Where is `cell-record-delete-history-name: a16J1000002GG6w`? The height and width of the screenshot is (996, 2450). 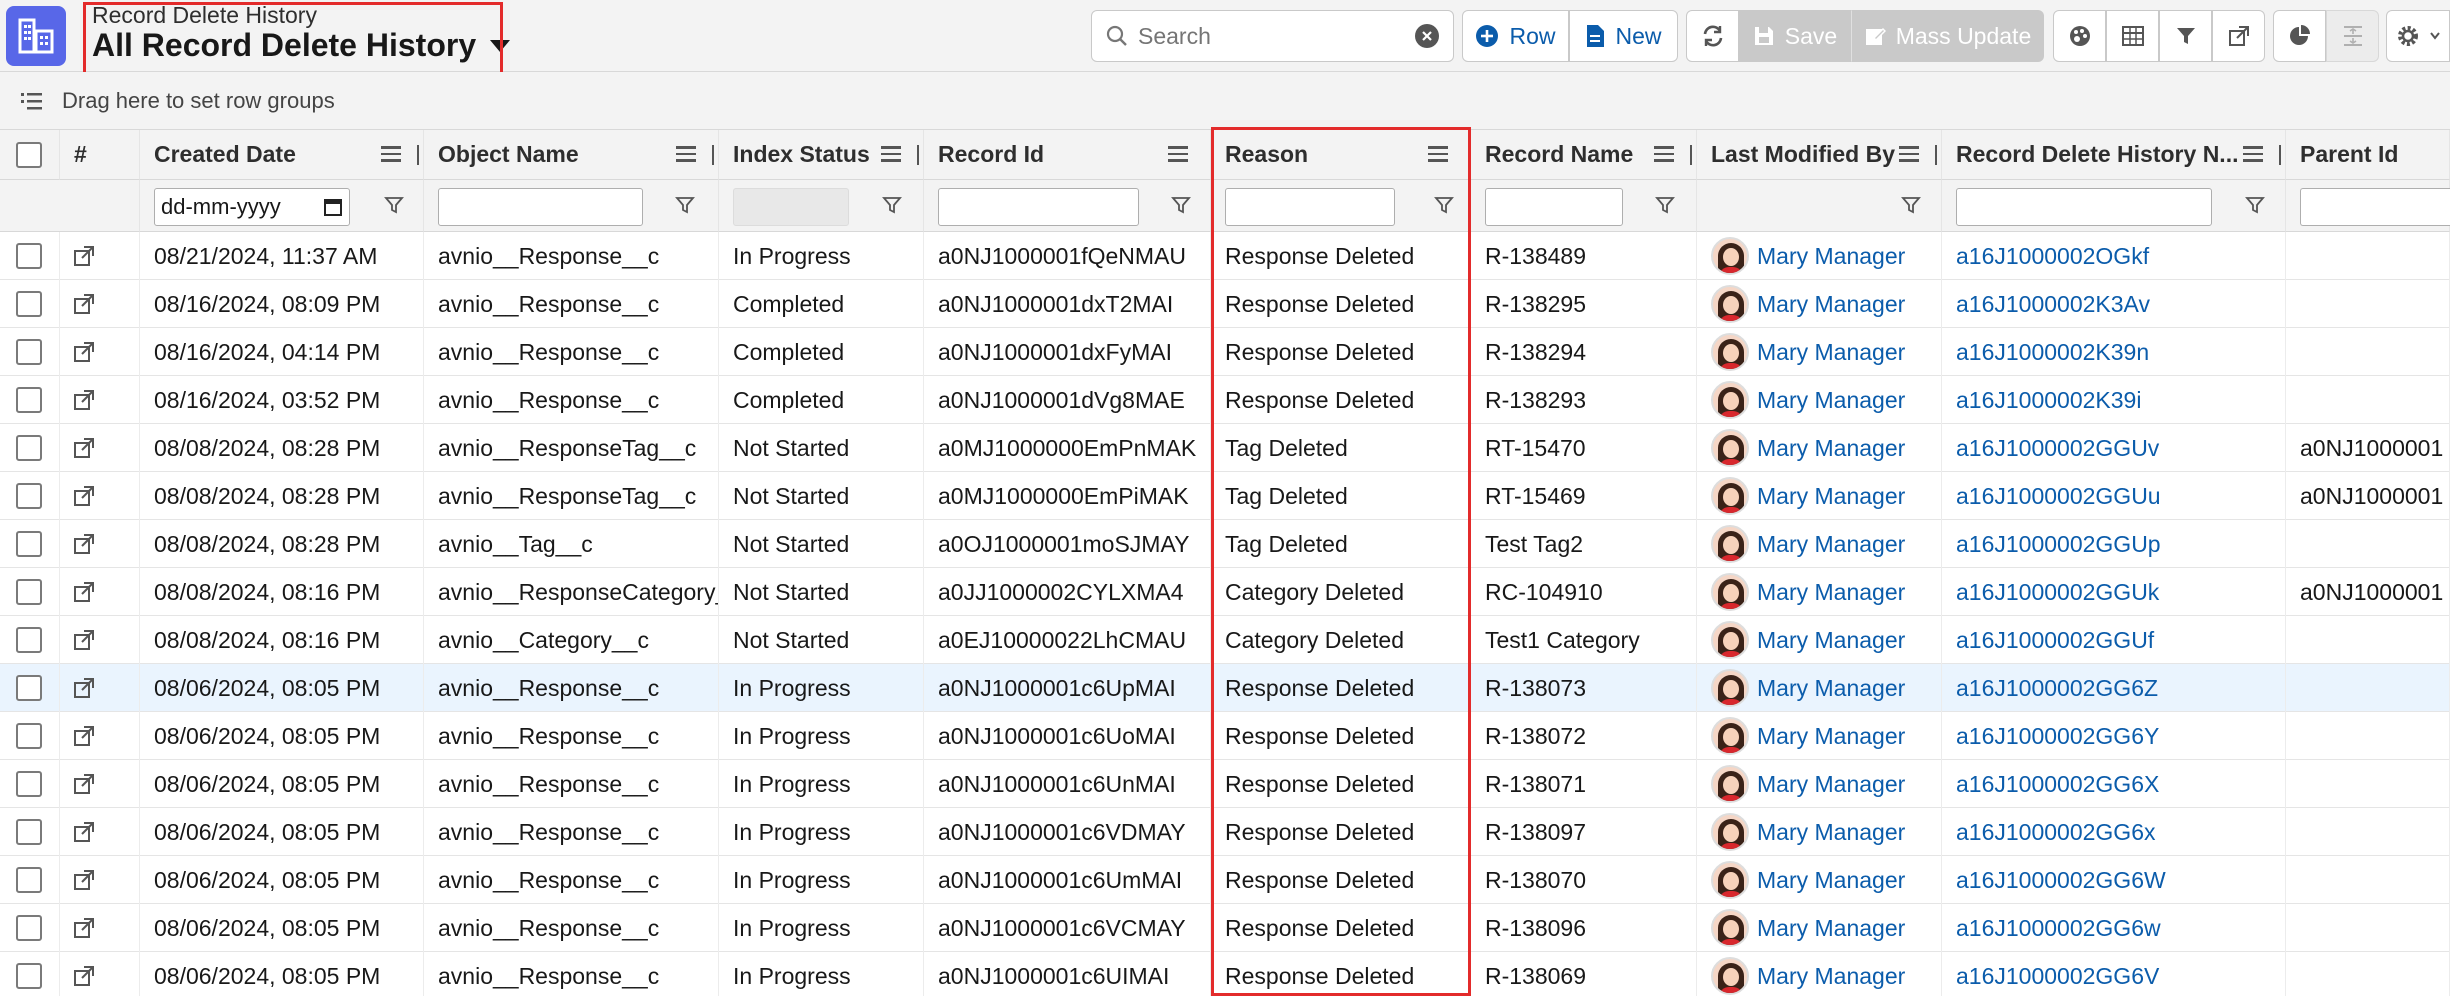 cell-record-delete-history-name: a16J1000002GG6w is located at coordinates (2114, 928).